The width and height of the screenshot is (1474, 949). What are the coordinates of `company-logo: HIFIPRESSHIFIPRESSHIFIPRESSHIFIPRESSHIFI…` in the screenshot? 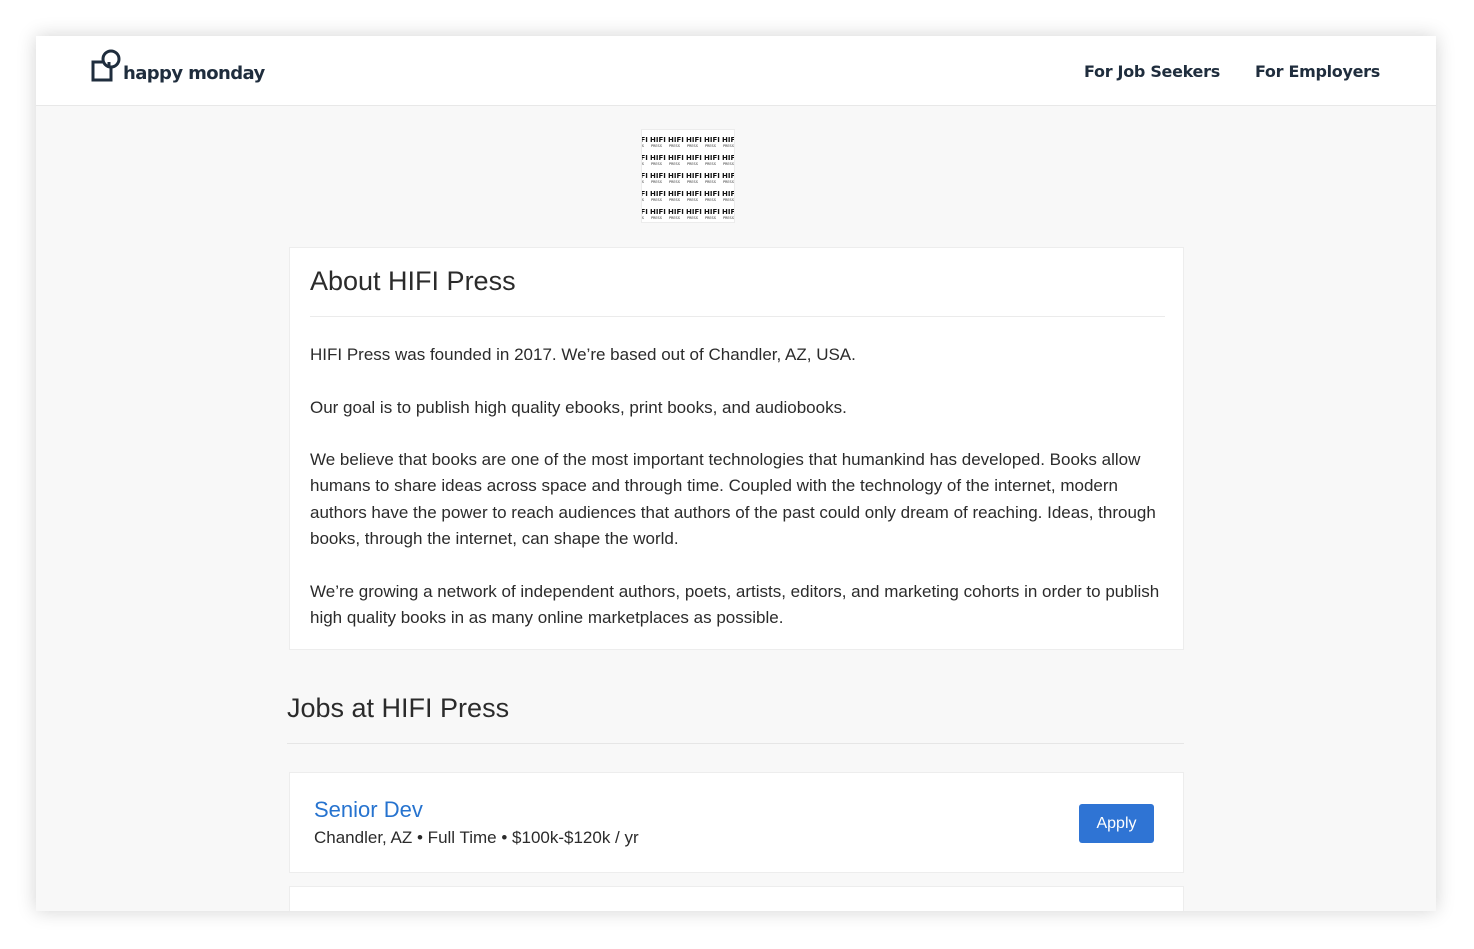 It's located at (685, 176).